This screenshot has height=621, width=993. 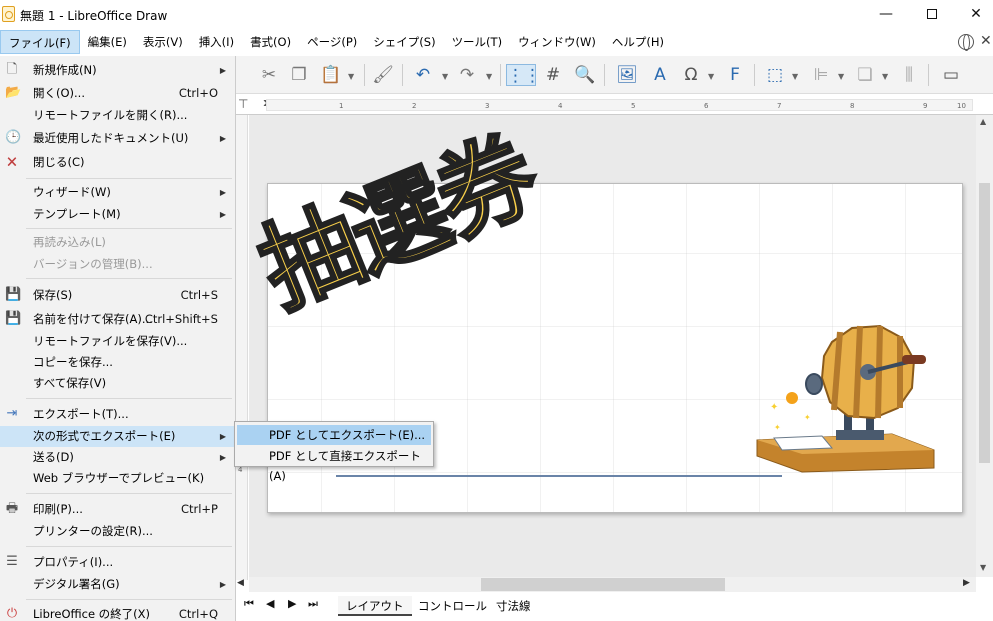 What do you see at coordinates (445, 76) in the screenshot?
I see `undo-dropdown-icon: ▼` at bounding box center [445, 76].